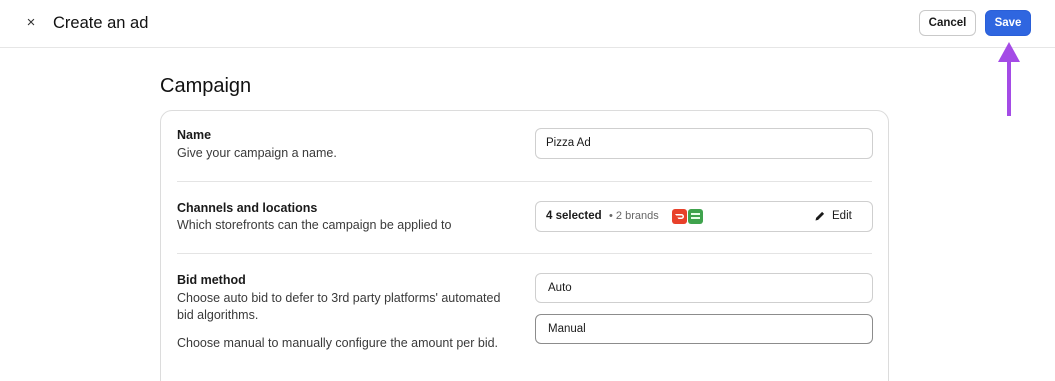 This screenshot has height=381, width=1055. Describe the element at coordinates (704, 216) in the screenshot. I see `channels-selector: 4 selected • 2 brands Edit` at that location.